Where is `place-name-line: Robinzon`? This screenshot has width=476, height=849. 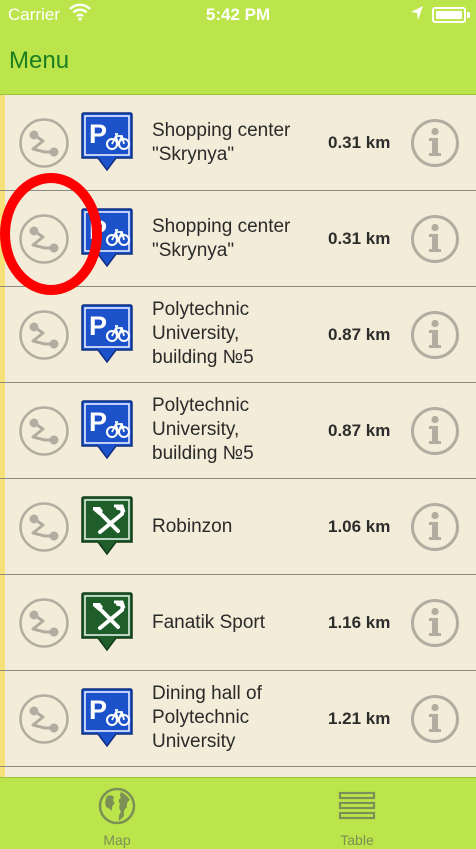 place-name-line: Robinzon is located at coordinates (192, 526).